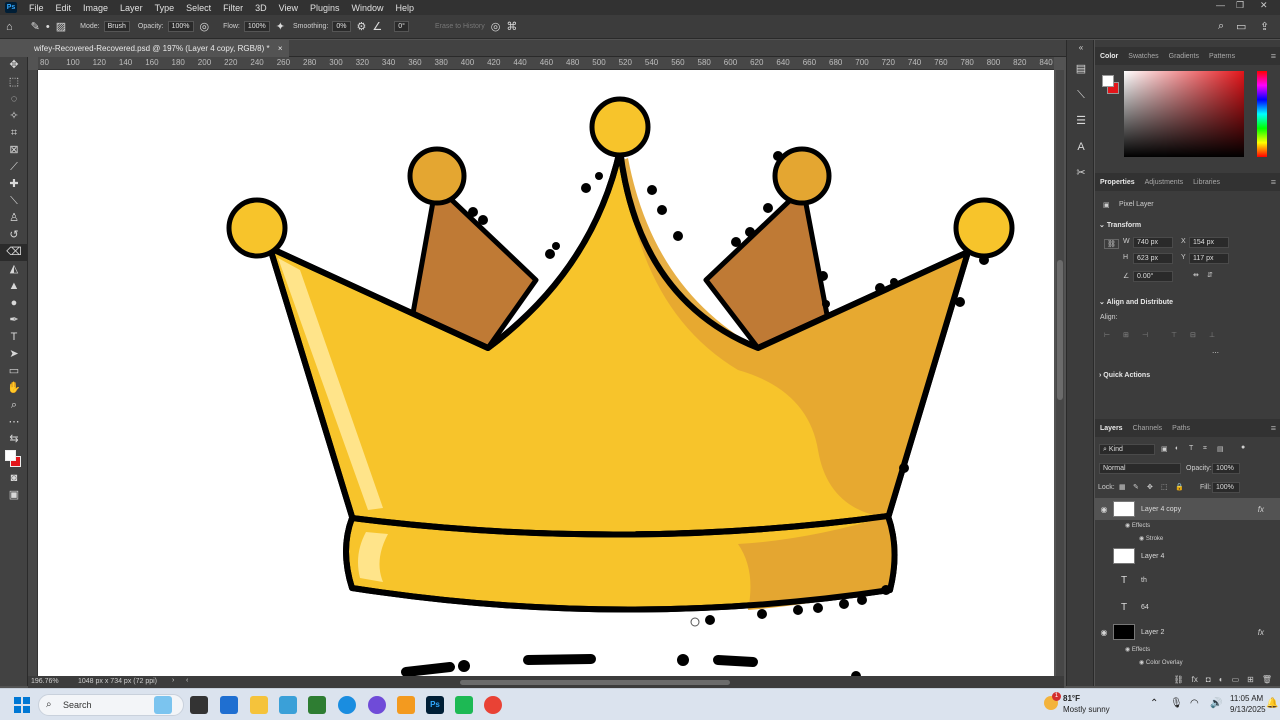 This screenshot has width=1280, height=720. What do you see at coordinates (1122, 487) in the screenshot?
I see `lock-transparency-icon: ▦` at bounding box center [1122, 487].